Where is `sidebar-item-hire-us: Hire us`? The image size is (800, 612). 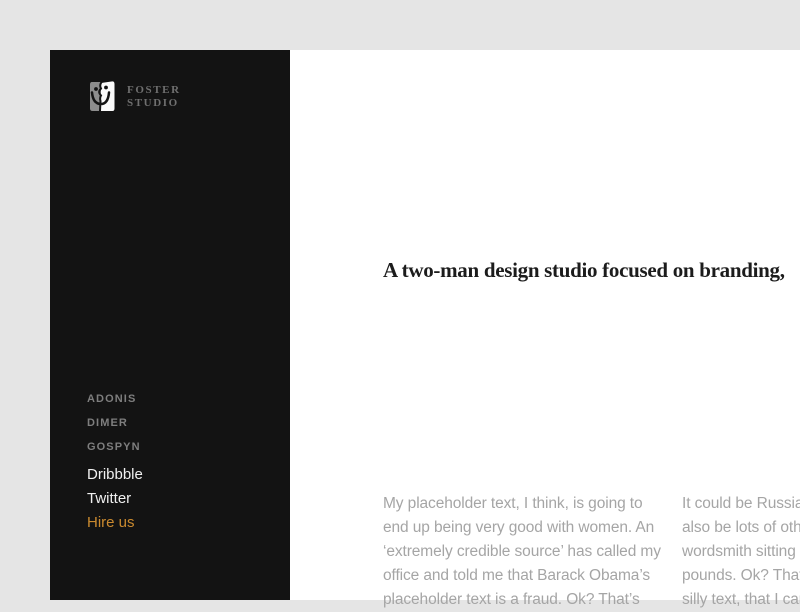 sidebar-item-hire-us: Hire us is located at coordinates (115, 523).